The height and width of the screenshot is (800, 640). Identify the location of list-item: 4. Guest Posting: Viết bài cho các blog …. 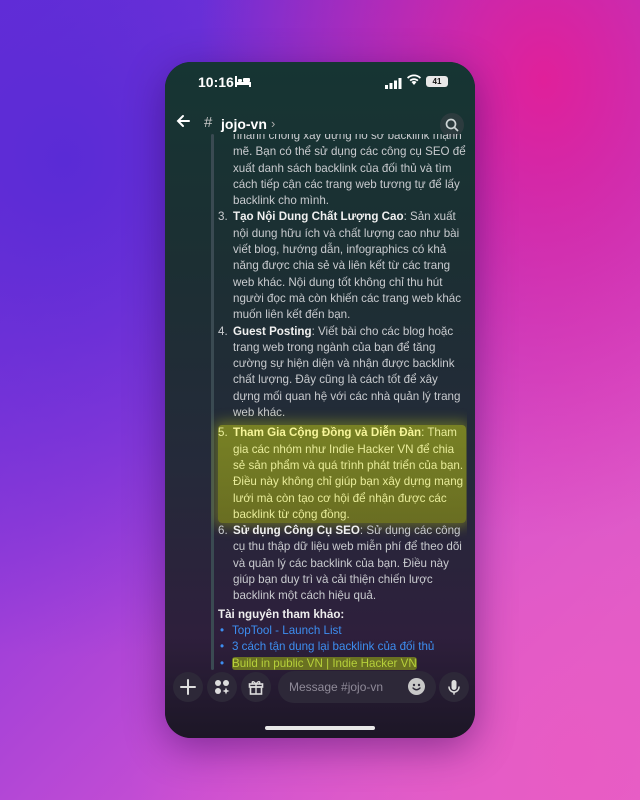
(342, 373).